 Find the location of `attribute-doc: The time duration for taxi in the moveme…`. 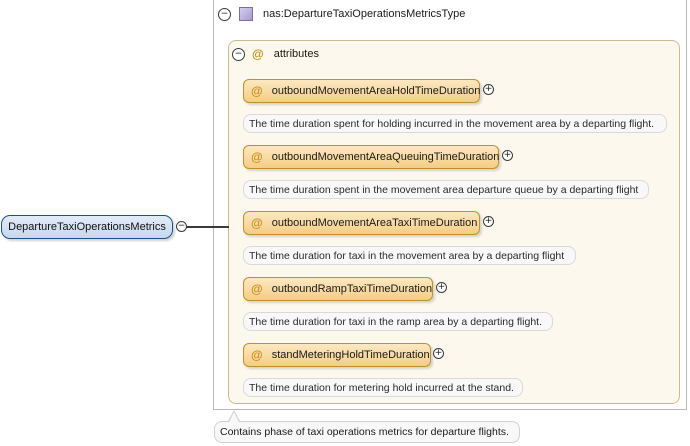

attribute-doc: The time duration for taxi in the moveme… is located at coordinates (409, 255).